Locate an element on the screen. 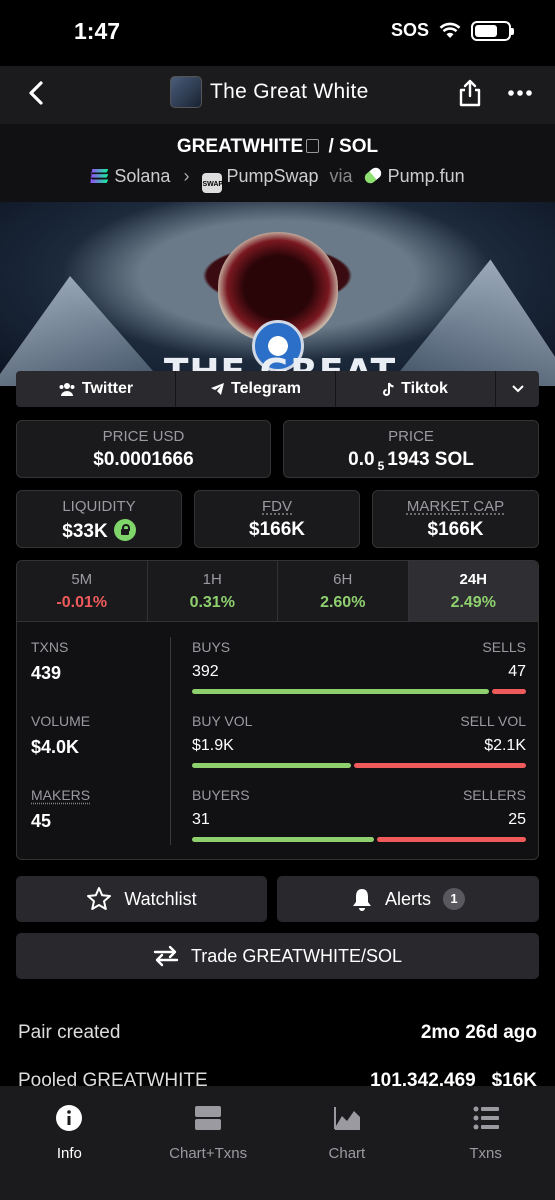 This screenshot has height=1200, width=555. timeframe-tabs: 5M -0.01% 1H 0.31% 6H 2.60% 24H 2.49% is located at coordinates (277, 591).